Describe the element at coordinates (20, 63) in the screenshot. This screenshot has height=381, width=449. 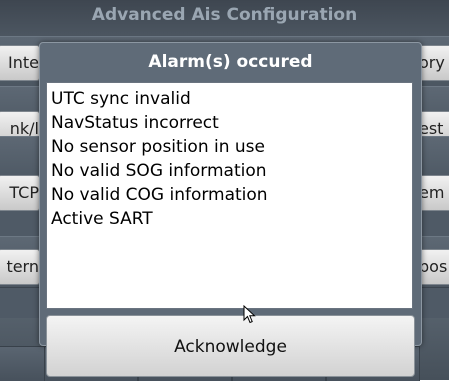
I see `background-button-left: Inte` at that location.